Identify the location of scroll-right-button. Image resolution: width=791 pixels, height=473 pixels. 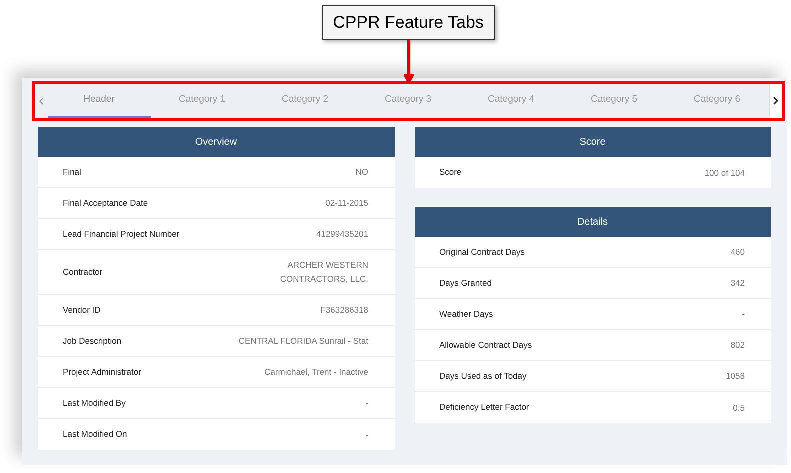
(775, 101).